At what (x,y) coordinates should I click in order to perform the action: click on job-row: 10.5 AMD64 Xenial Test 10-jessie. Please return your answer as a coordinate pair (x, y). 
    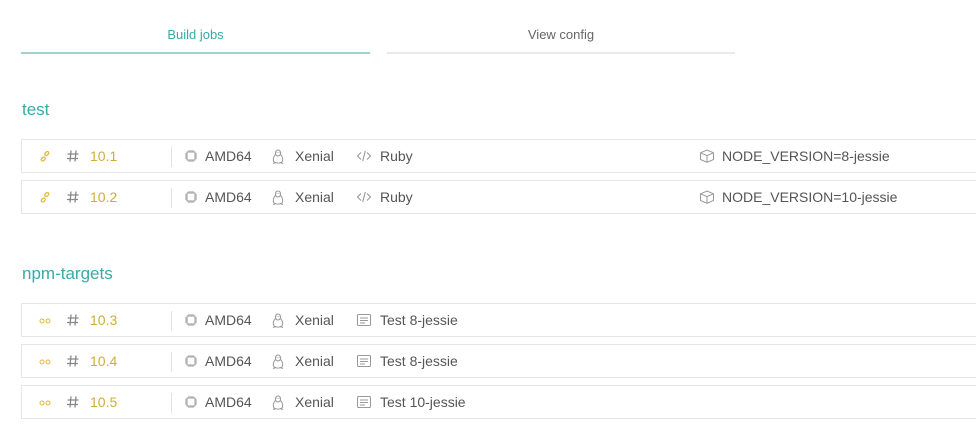
    Looking at the image, I should click on (498, 402).